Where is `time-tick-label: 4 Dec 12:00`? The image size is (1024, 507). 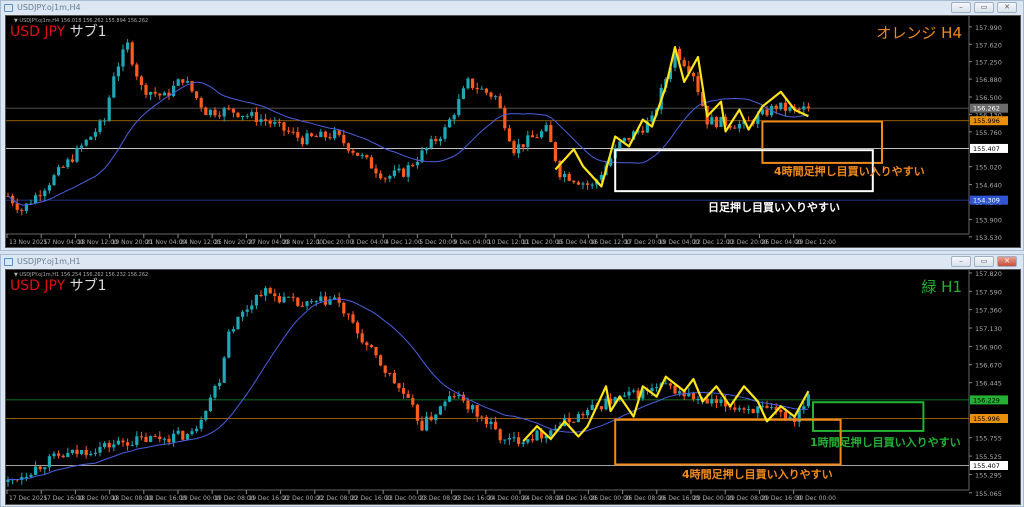 time-tick-label: 4 Dec 12:00 is located at coordinates (403, 242).